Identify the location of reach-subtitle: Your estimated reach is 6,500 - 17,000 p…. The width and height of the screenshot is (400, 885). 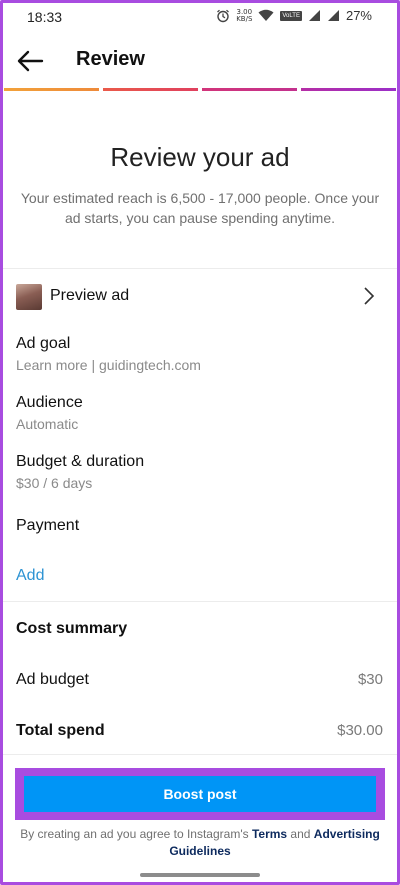
(200, 208).